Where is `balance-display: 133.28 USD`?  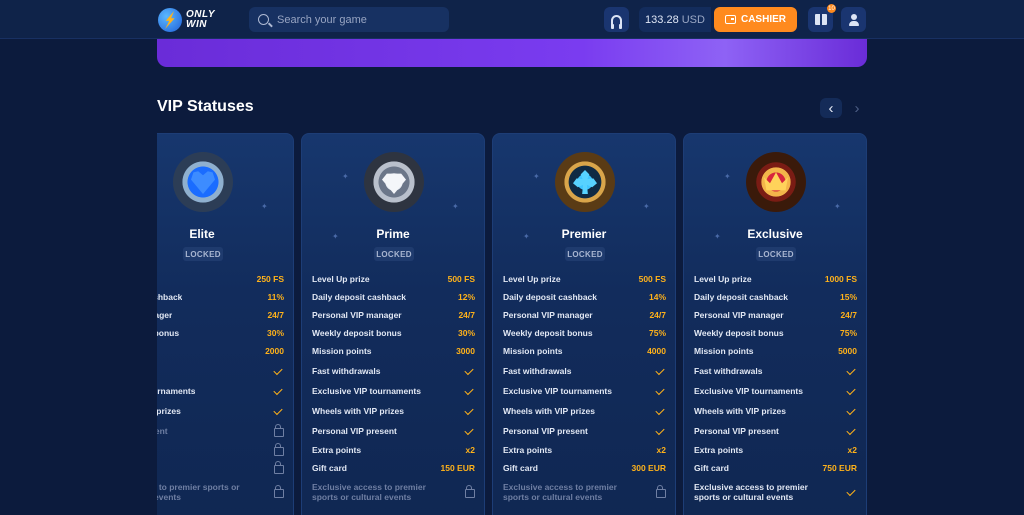 balance-display: 133.28 USD is located at coordinates (675, 19).